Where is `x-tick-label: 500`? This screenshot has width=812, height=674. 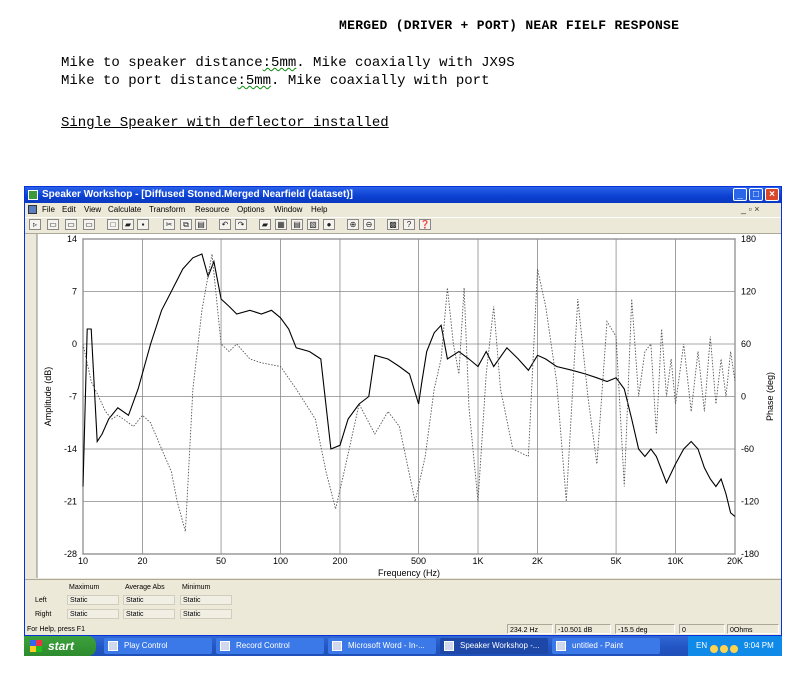 x-tick-label: 500 is located at coordinates (418, 561).